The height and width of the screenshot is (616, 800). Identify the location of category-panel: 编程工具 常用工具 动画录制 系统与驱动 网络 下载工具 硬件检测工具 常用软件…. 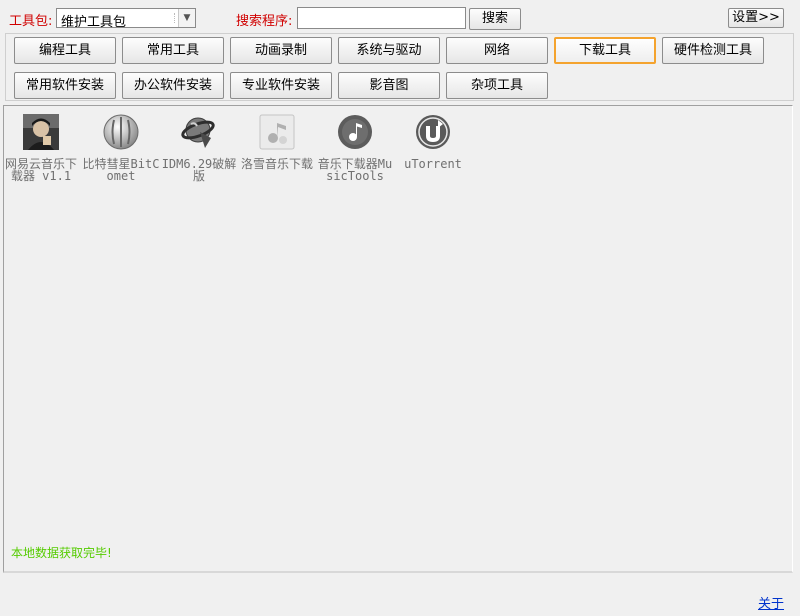
(399, 67).